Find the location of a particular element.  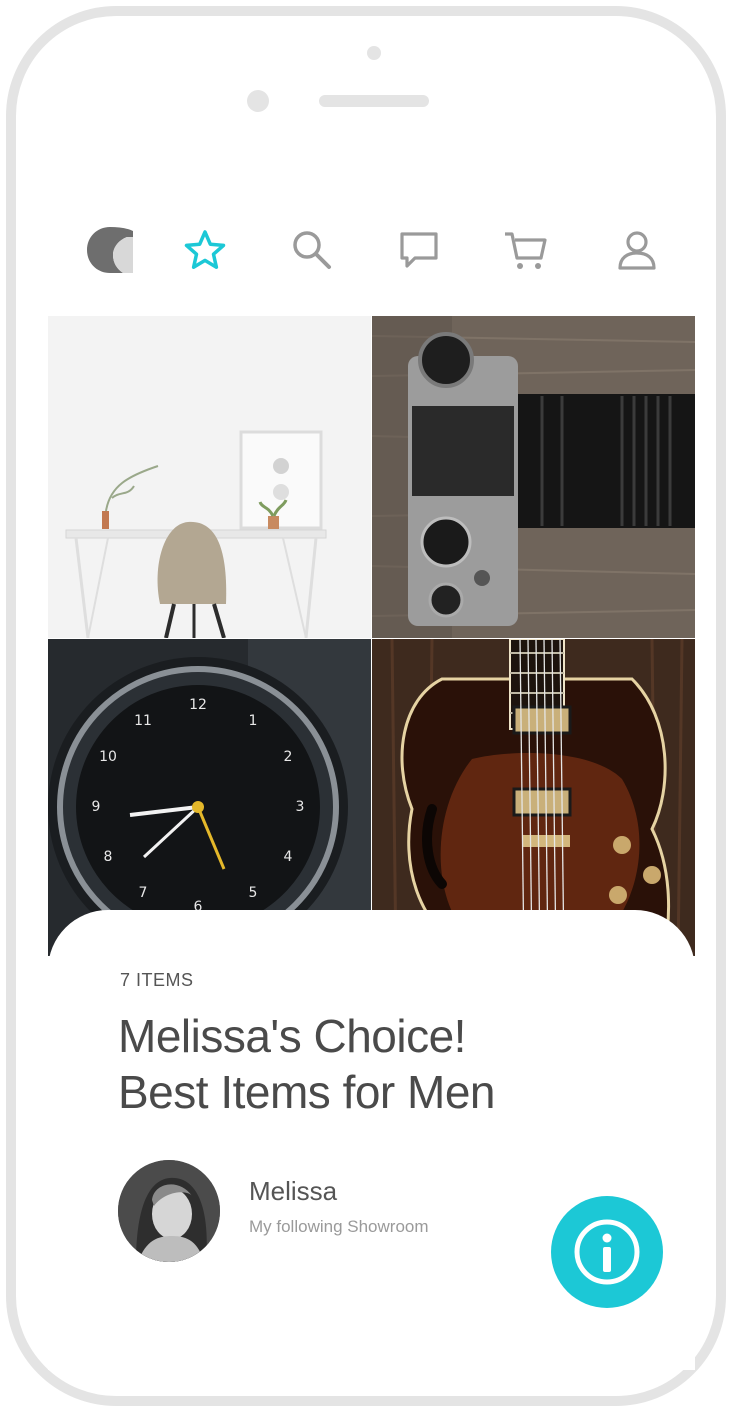

showroom-title-line2: Best Items for Men is located at coordinates (307, 1092).